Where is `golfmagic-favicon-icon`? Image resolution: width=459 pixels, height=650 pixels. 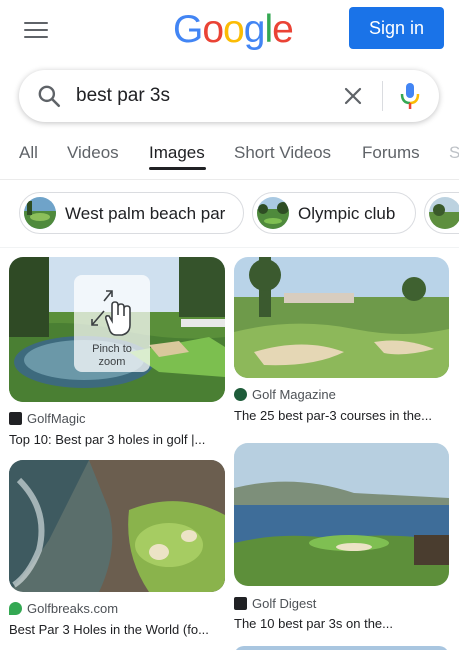
golfmagic-favicon-icon is located at coordinates (15, 418).